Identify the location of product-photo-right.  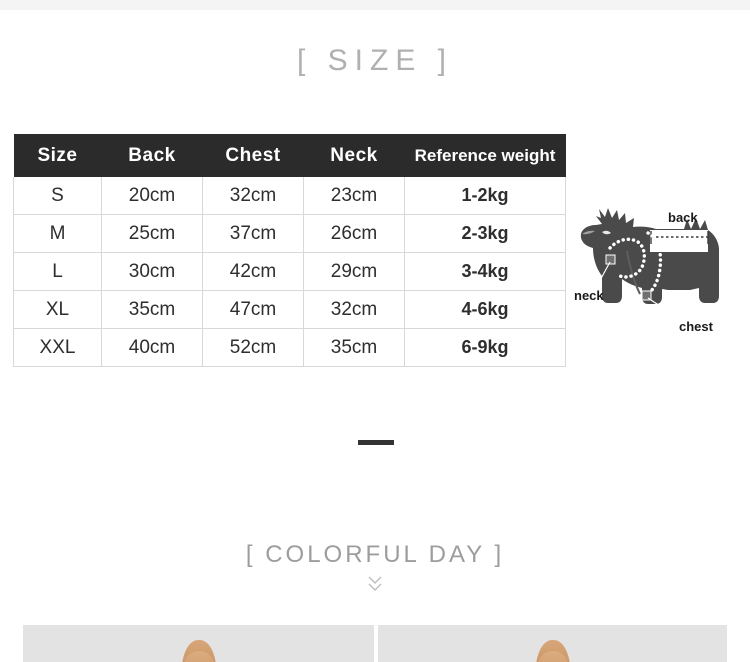
(552, 643).